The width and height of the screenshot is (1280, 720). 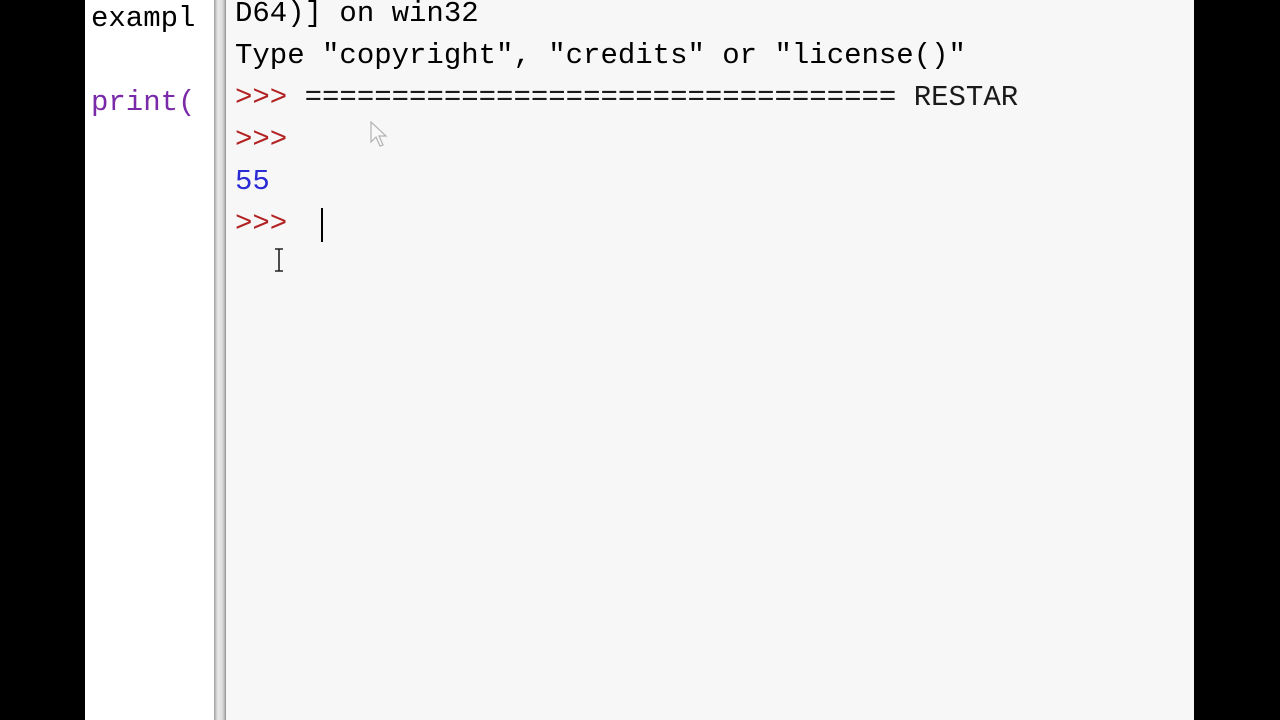 I want to click on ibeam-cursor-icon, so click(x=279, y=260).